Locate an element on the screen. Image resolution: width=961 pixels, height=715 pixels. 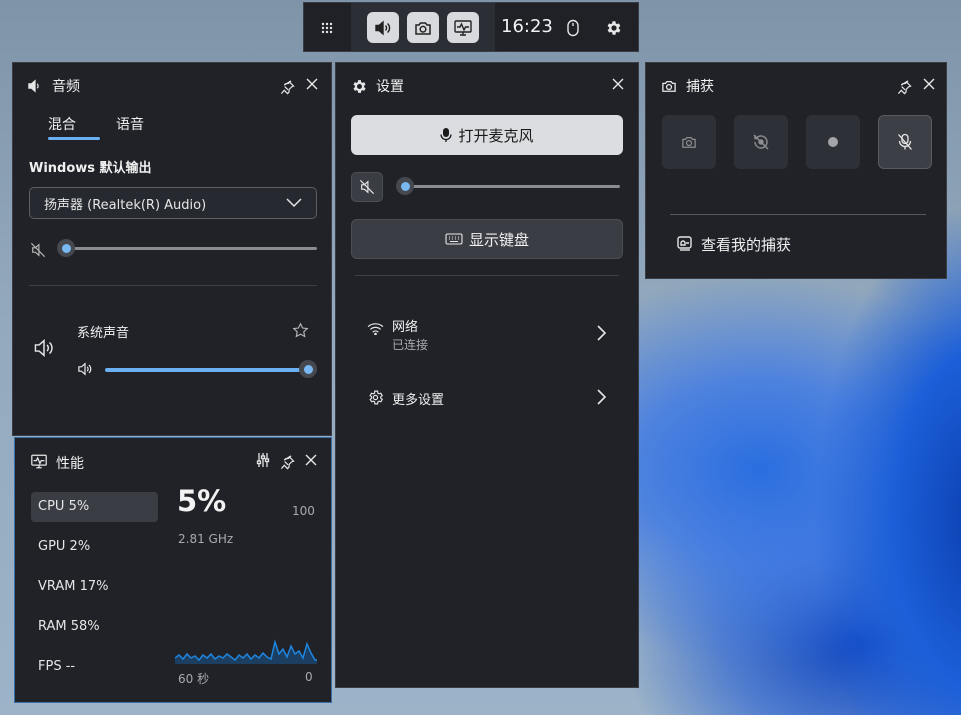
mic-record-toggle is located at coordinates (905, 142).